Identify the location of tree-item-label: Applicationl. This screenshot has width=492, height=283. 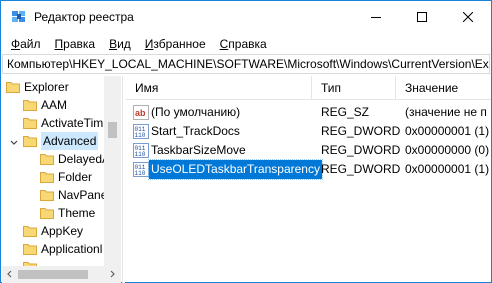
(72, 249).